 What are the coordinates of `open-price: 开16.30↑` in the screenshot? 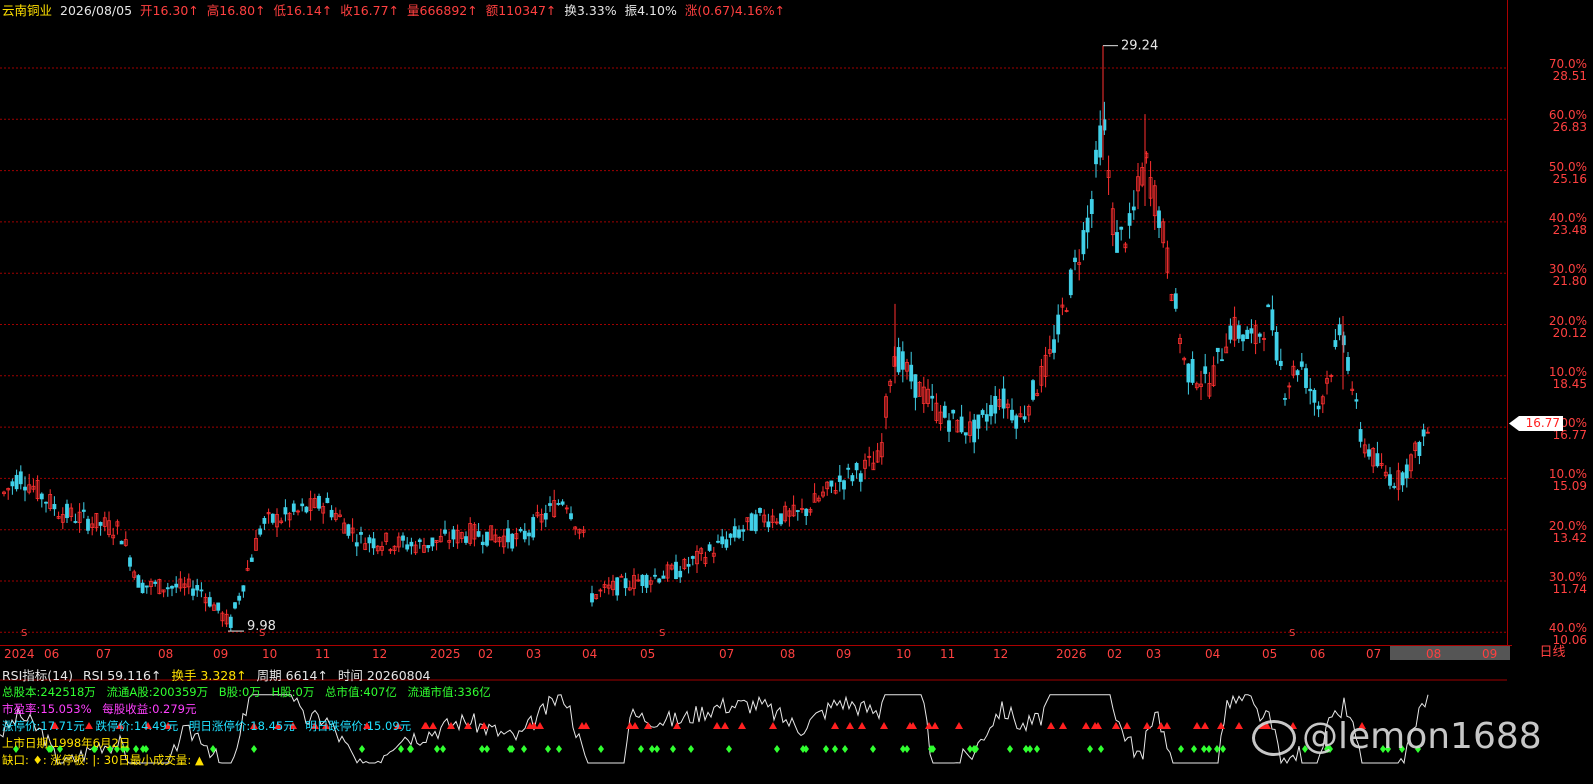 It's located at (169, 10).